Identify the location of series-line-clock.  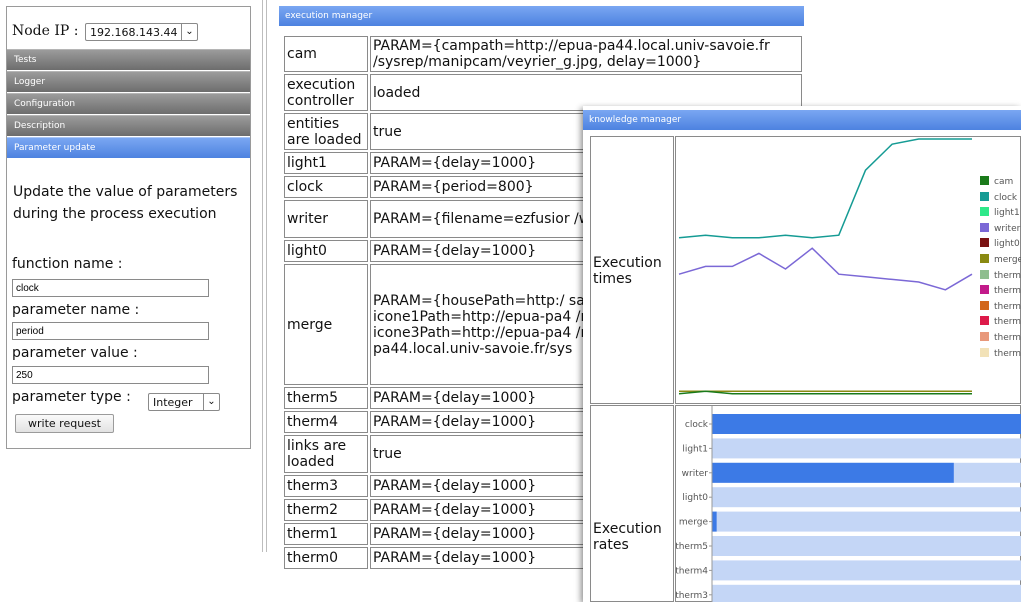
(825, 188).